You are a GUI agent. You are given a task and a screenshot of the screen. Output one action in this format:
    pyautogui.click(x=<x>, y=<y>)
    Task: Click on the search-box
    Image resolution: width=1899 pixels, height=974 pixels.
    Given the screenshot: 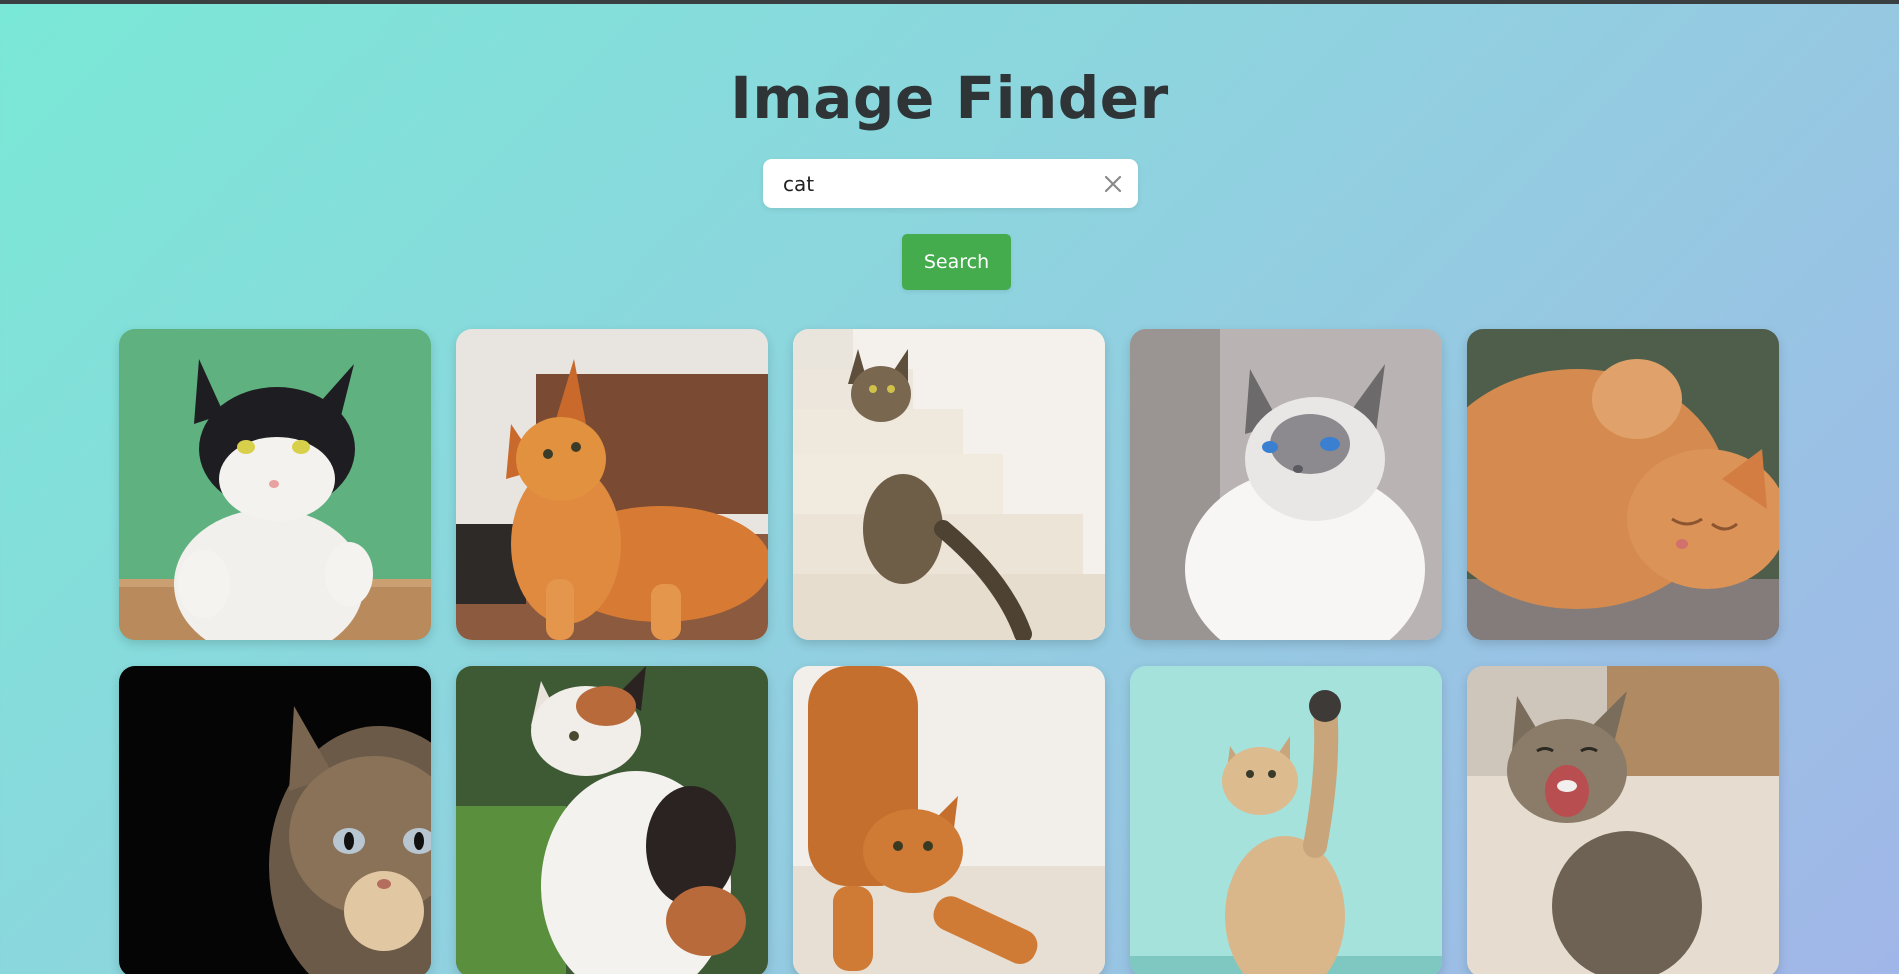 What is the action you would take?
    pyautogui.click(x=950, y=183)
    